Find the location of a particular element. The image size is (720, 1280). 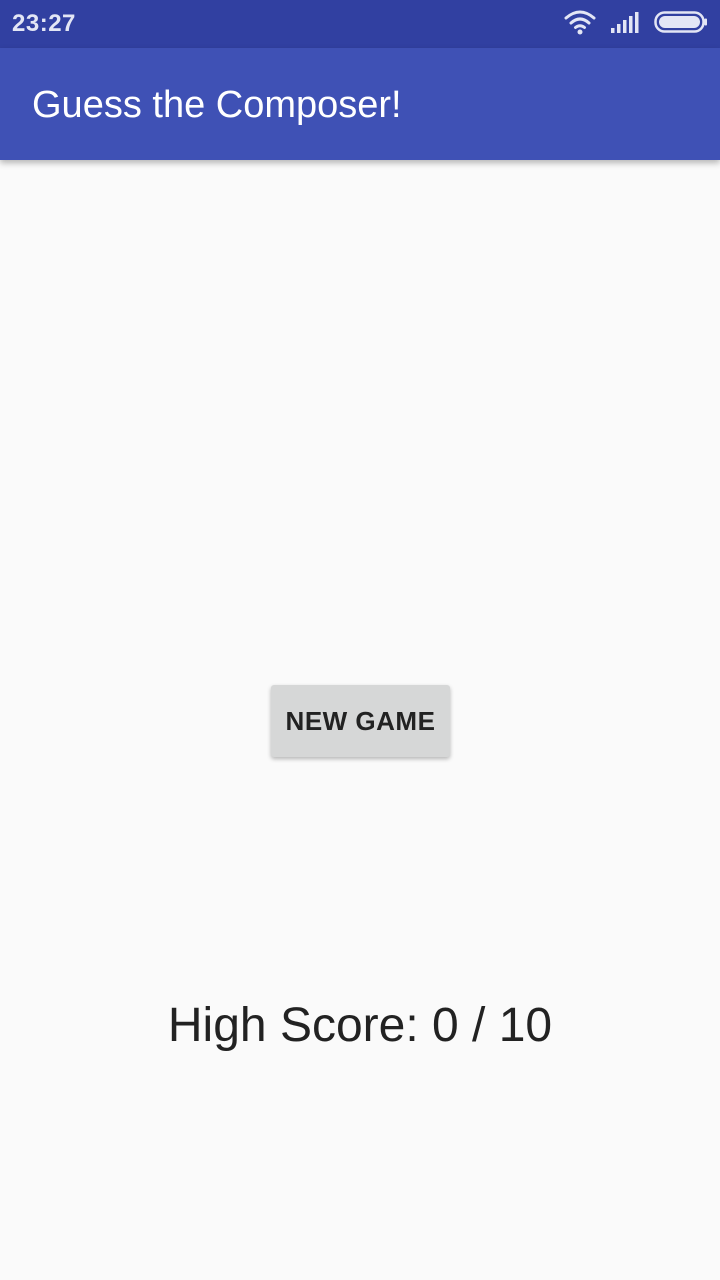

battery-icon is located at coordinates (681, 24).